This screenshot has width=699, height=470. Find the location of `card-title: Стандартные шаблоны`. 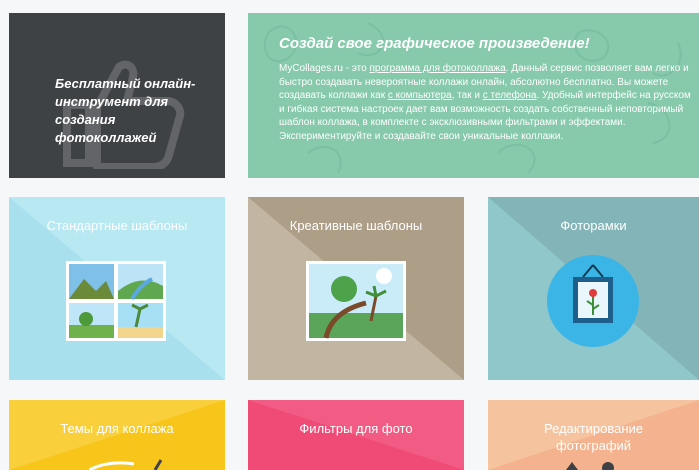

card-title: Стандартные шаблоны is located at coordinates (117, 225).